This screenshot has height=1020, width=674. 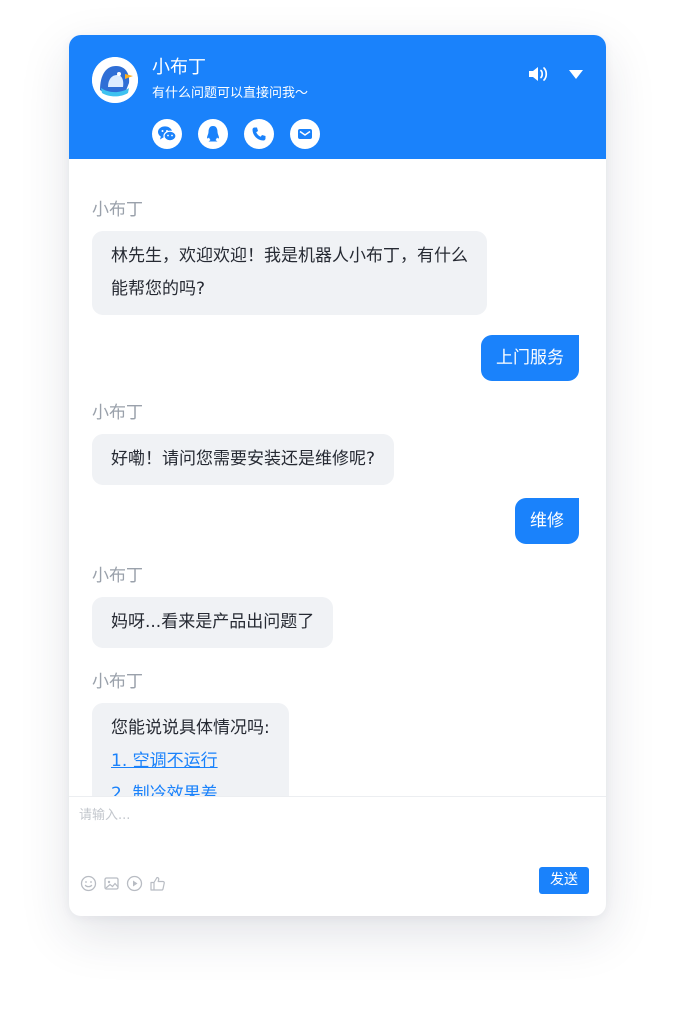 I want to click on user-message: 维修, so click(x=547, y=521).